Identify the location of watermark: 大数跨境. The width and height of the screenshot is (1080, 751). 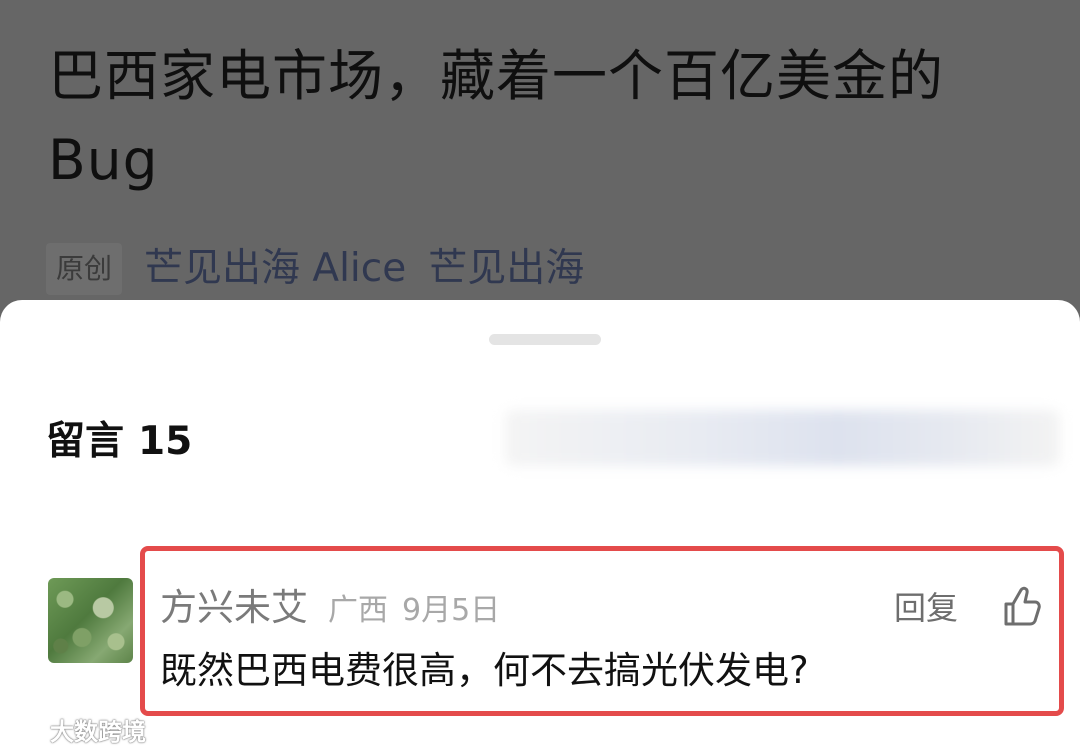
(75, 729).